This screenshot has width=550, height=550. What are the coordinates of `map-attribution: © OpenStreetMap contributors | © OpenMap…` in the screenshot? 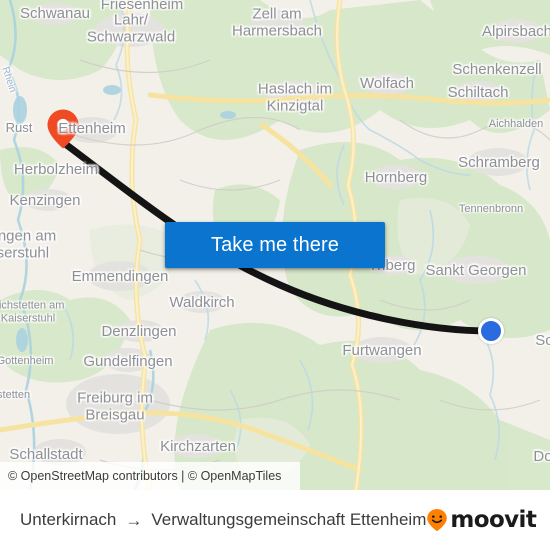 It's located at (150, 476).